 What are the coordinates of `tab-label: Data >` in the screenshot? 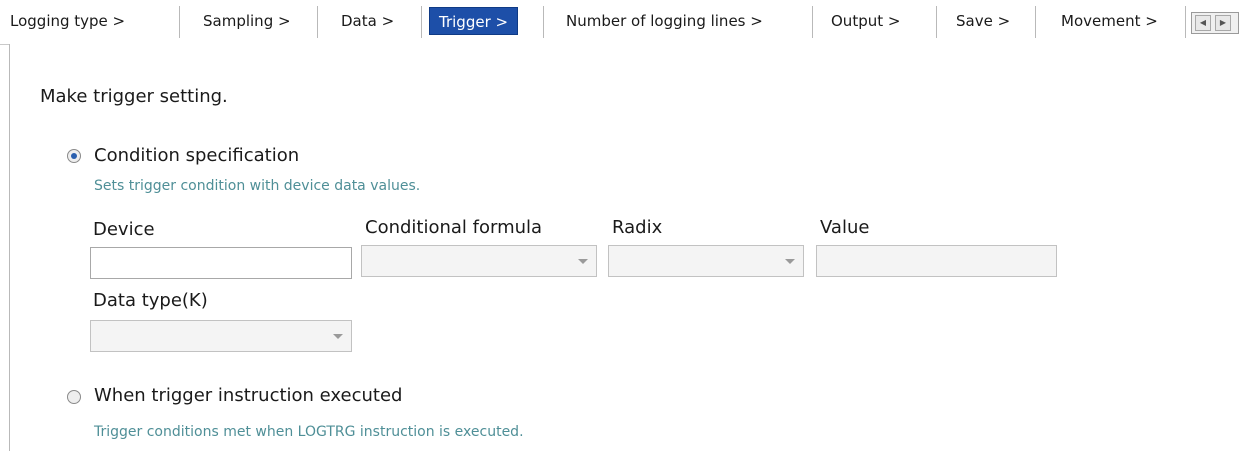 It's located at (368, 21).